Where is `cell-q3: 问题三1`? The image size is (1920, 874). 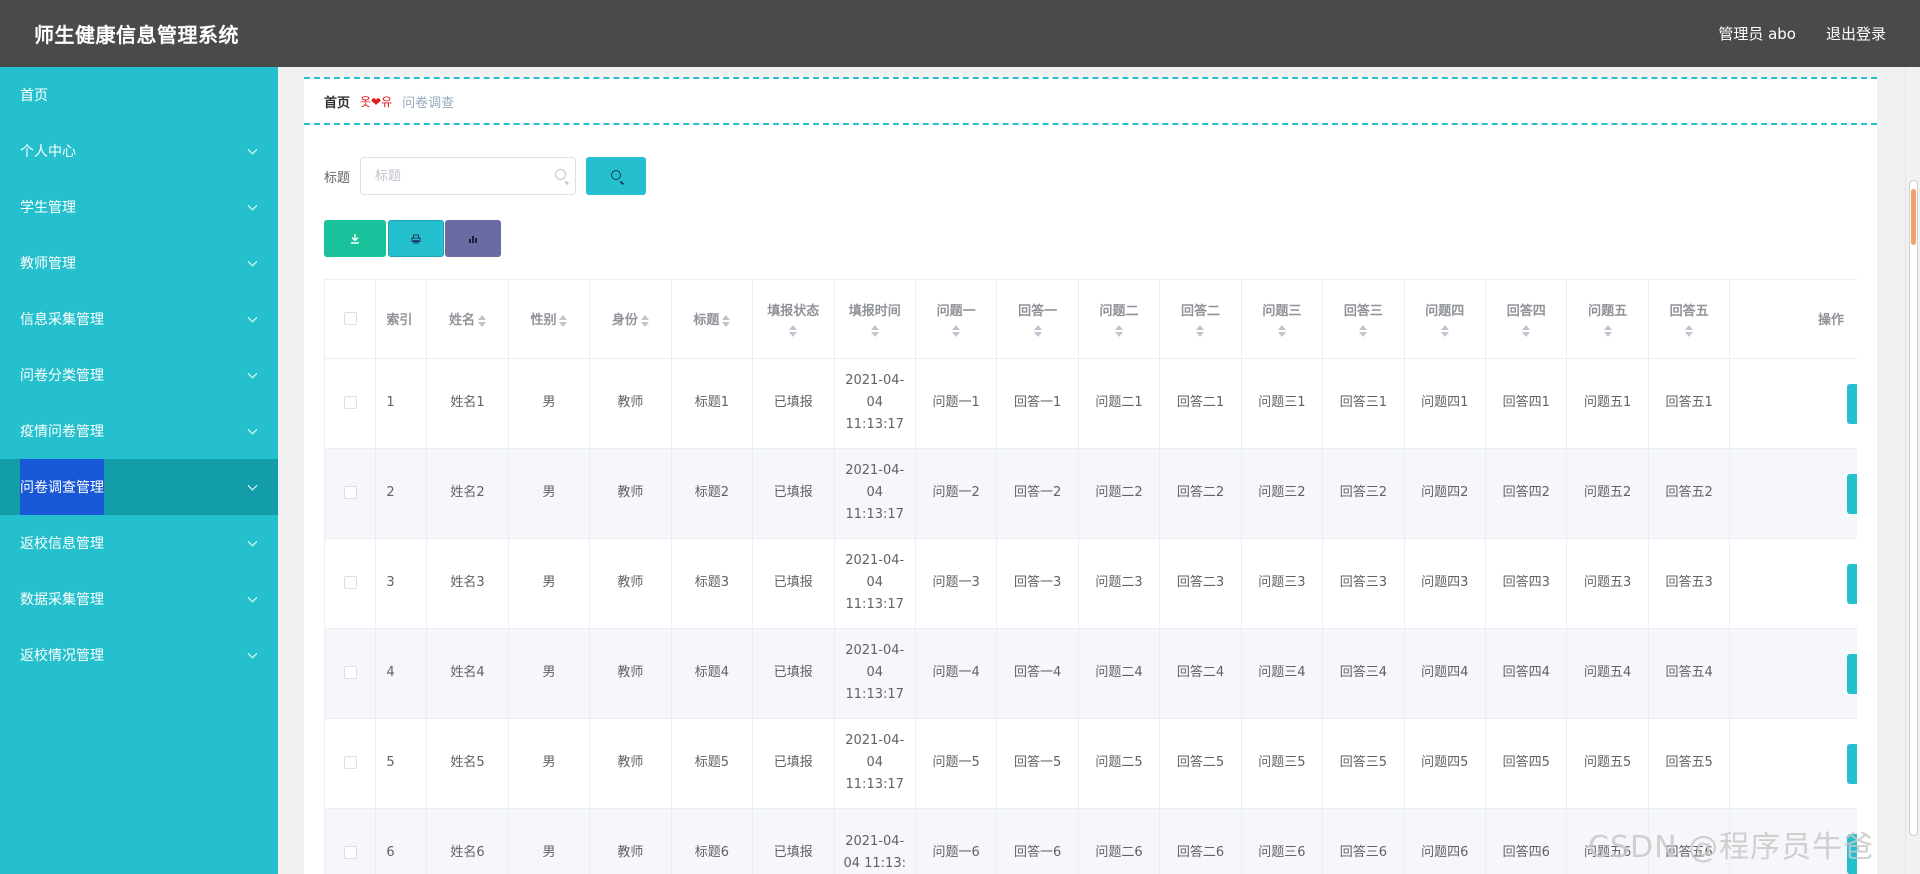 cell-q3: 问题三1 is located at coordinates (1282, 403).